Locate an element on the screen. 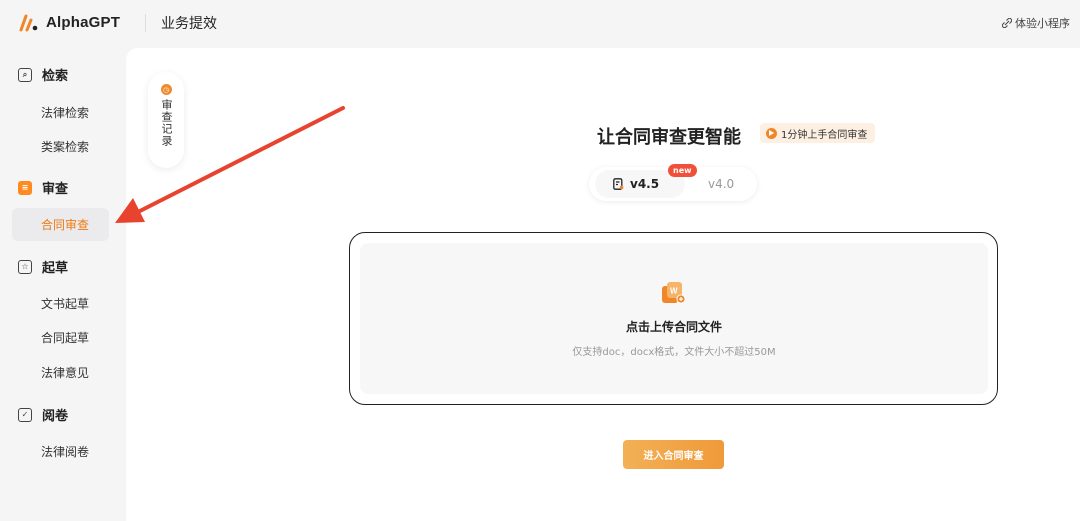  sidebar-group-label: 阅卷 is located at coordinates (55, 416).